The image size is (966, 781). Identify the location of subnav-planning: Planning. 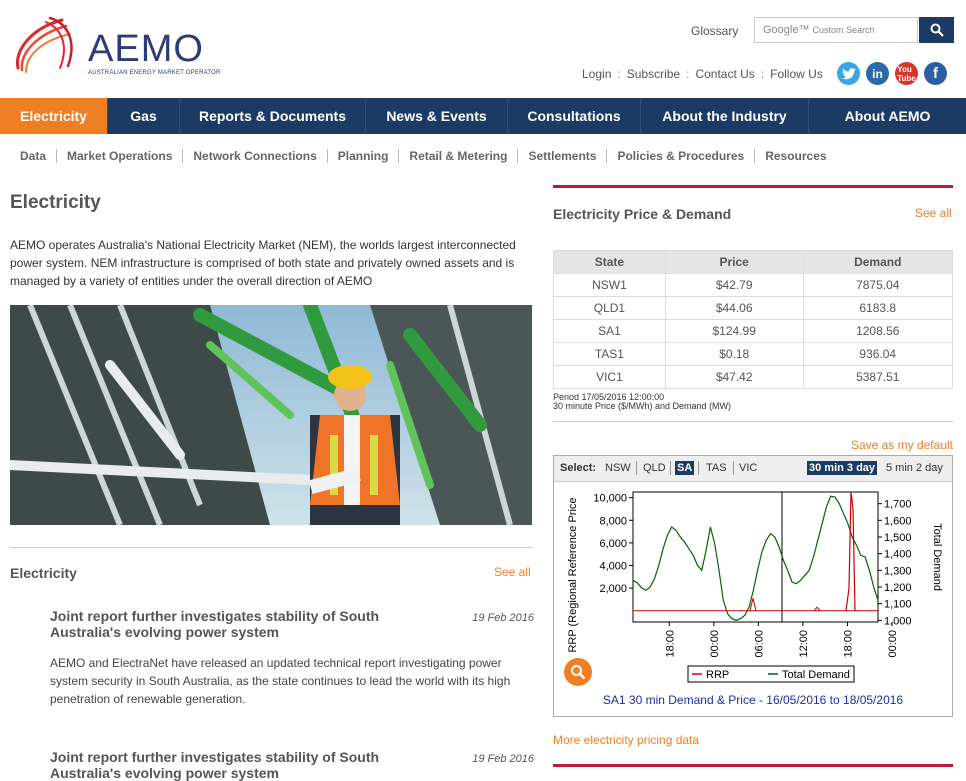
(364, 156).